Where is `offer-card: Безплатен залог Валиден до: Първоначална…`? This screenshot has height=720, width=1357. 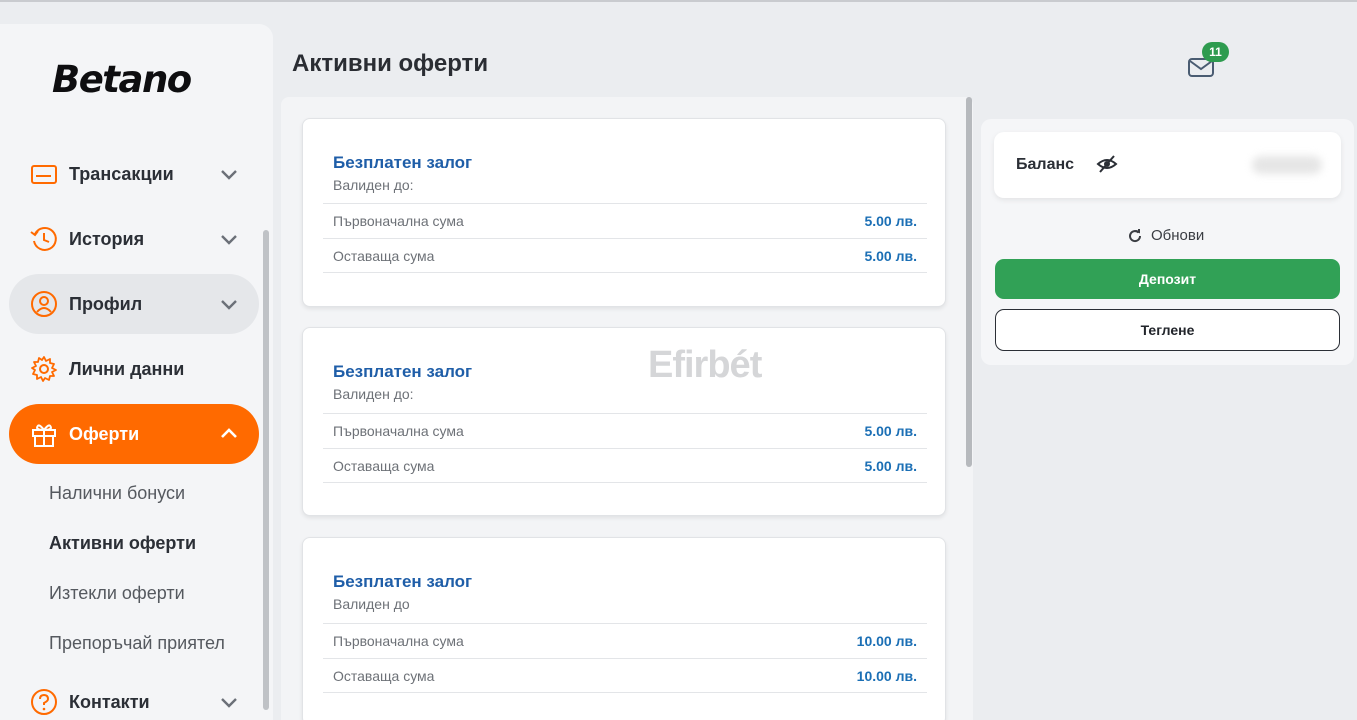
offer-card: Безплатен залог Валиден до: Първоначална… is located at coordinates (624, 212).